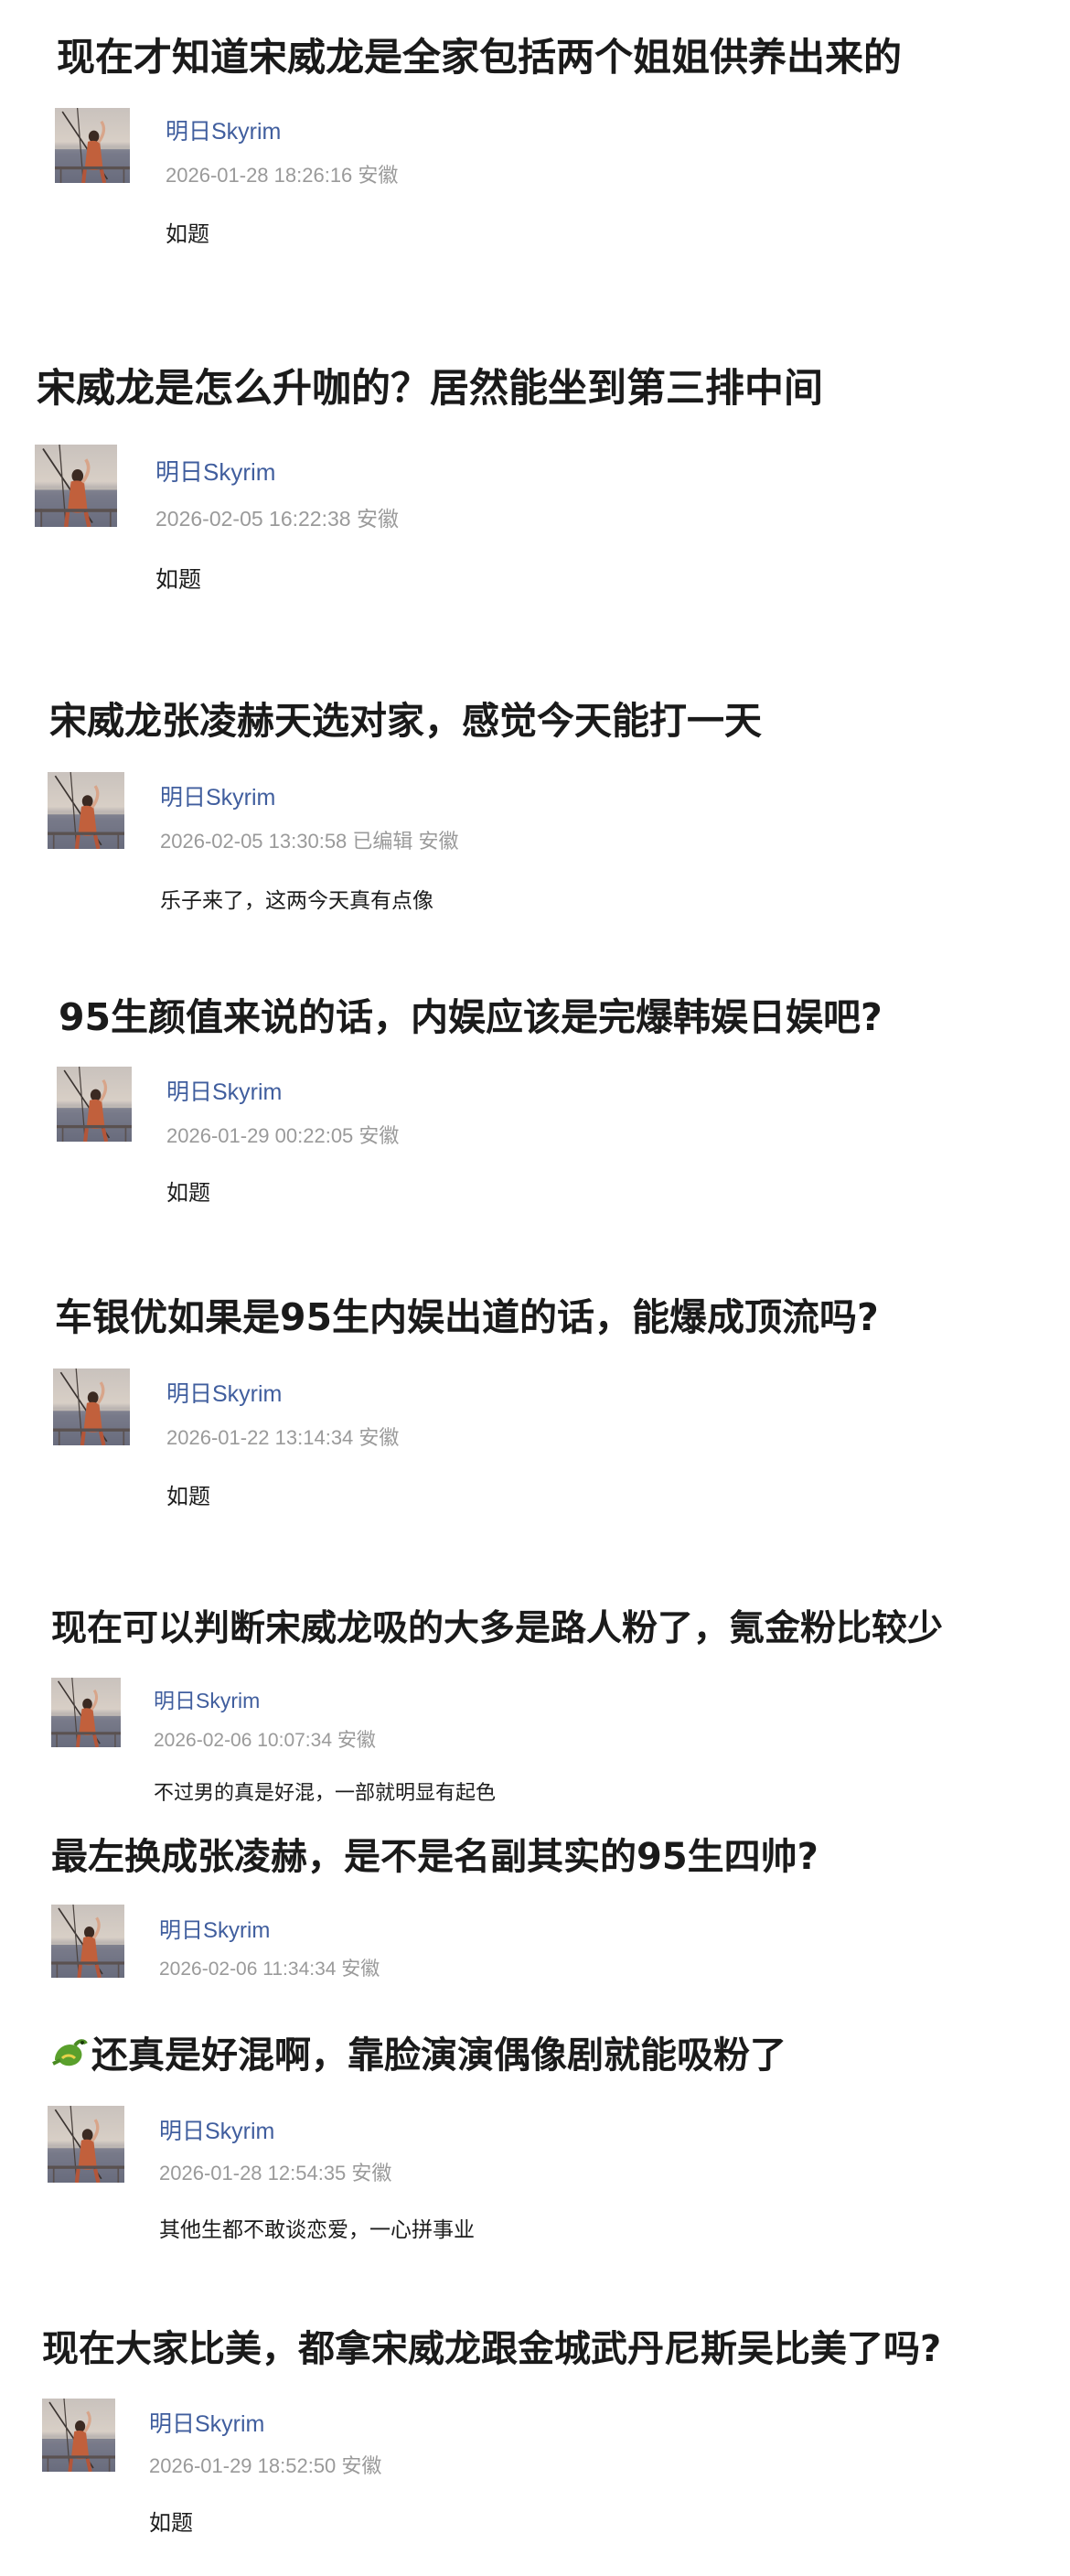  Describe the element at coordinates (497, 1630) in the screenshot. I see `post-title: 现在可以判断宋威龙吸的大多是路人粉了，氪金粉比较少` at that location.